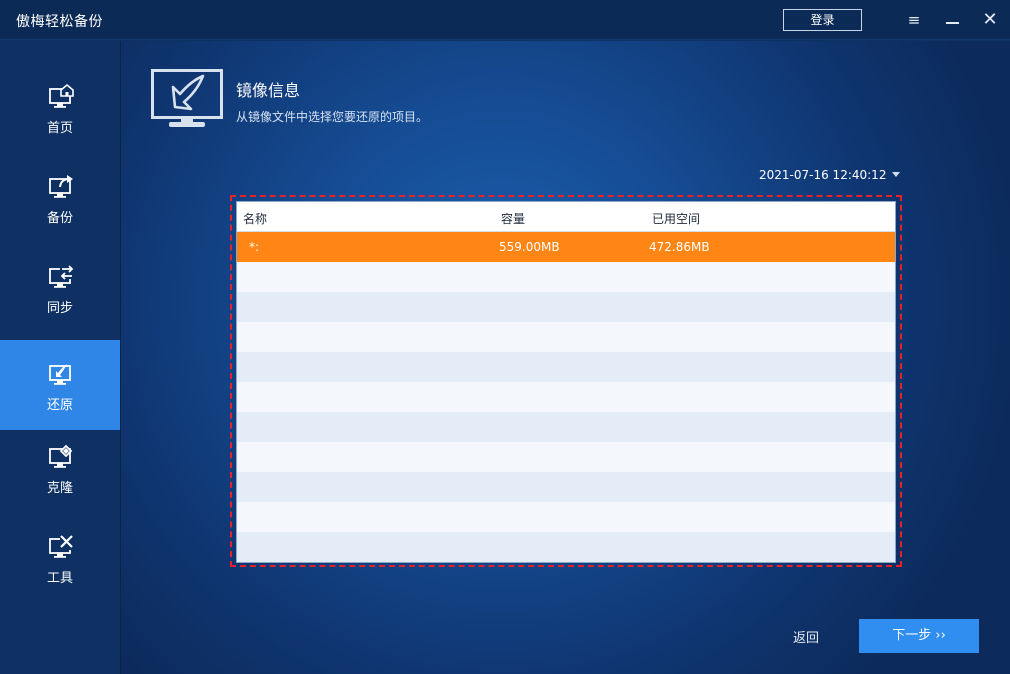  I want to click on sidebar-item-sync: 同步, so click(60, 288).